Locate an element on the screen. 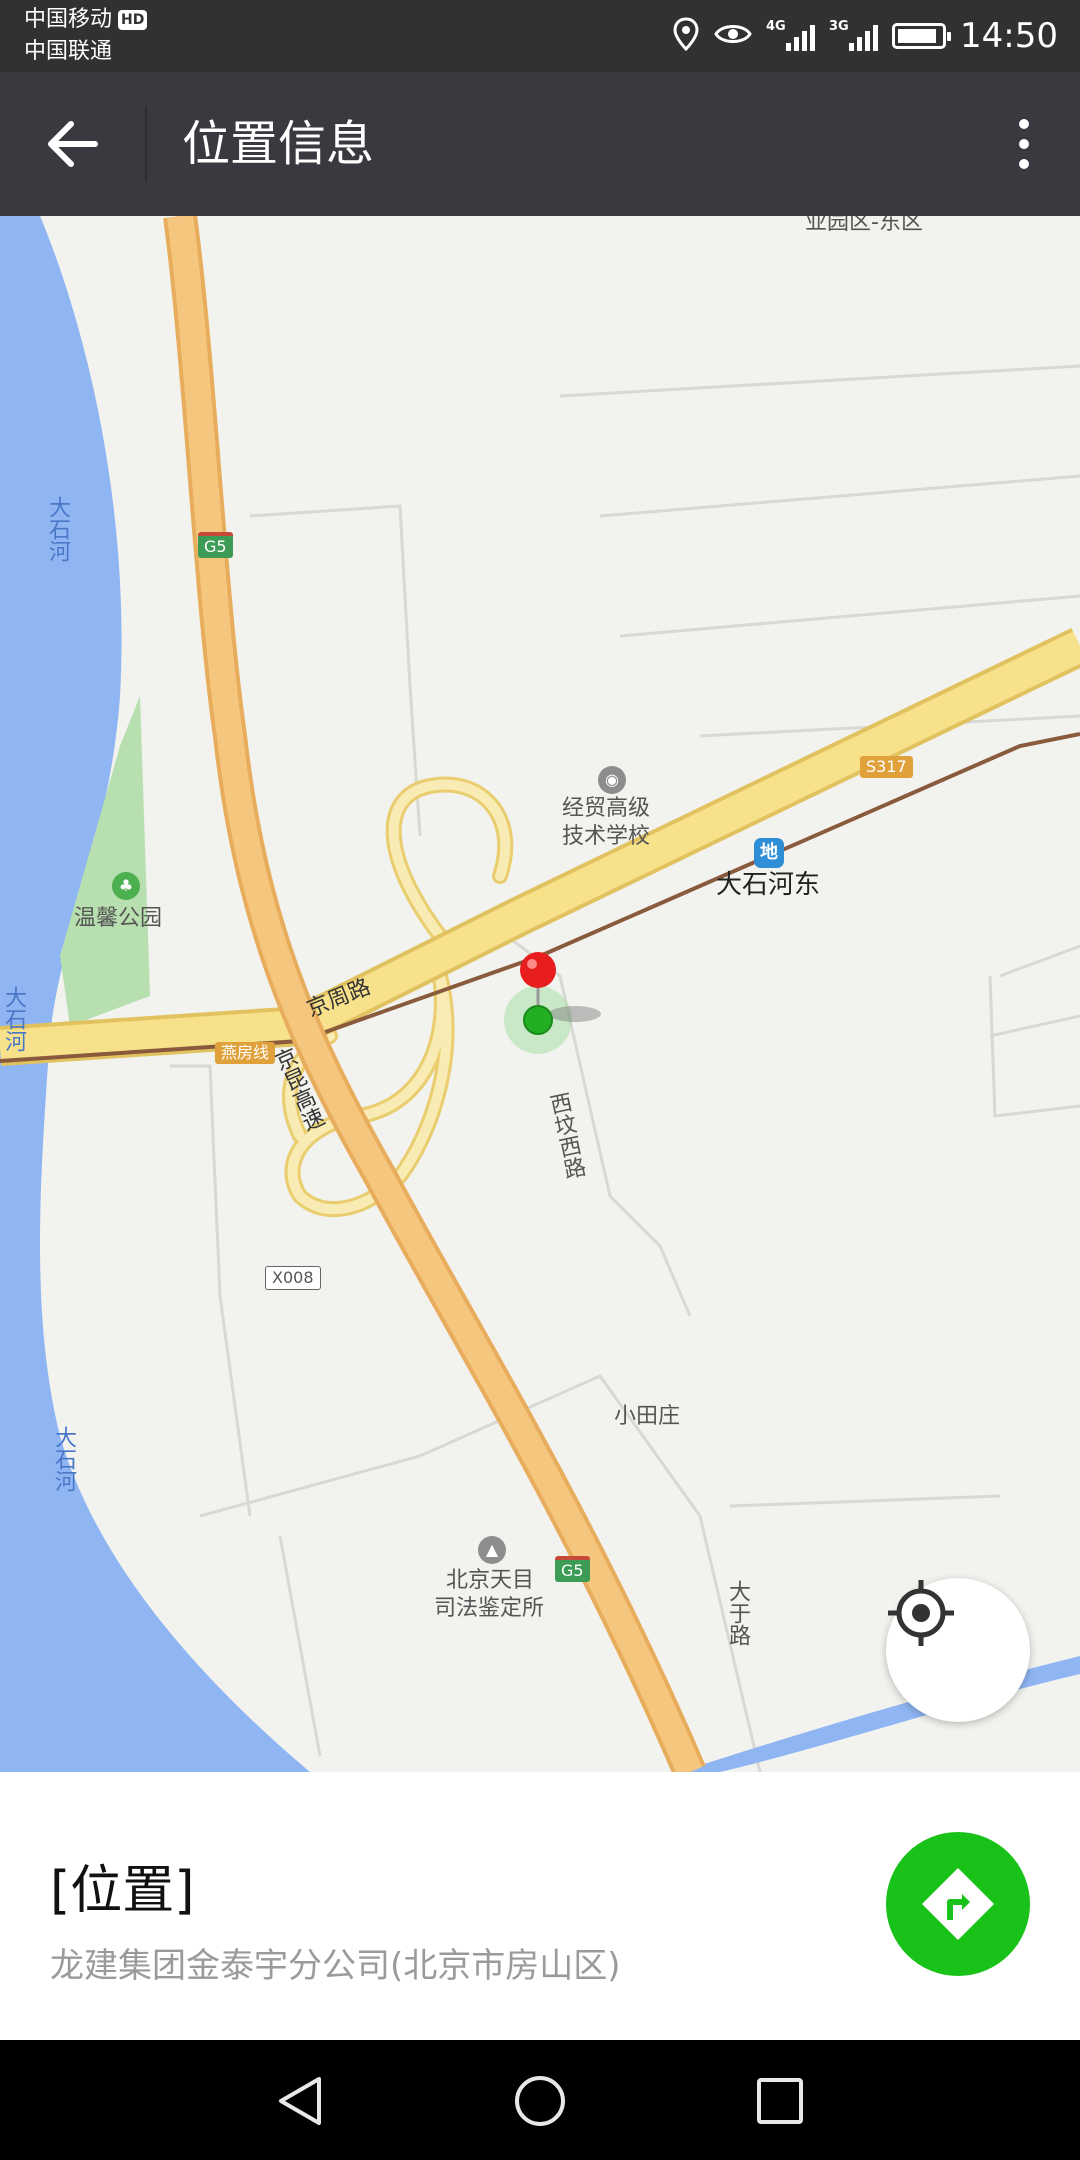 This screenshot has height=2160, width=1080. battery-icon is located at coordinates (922, 36).